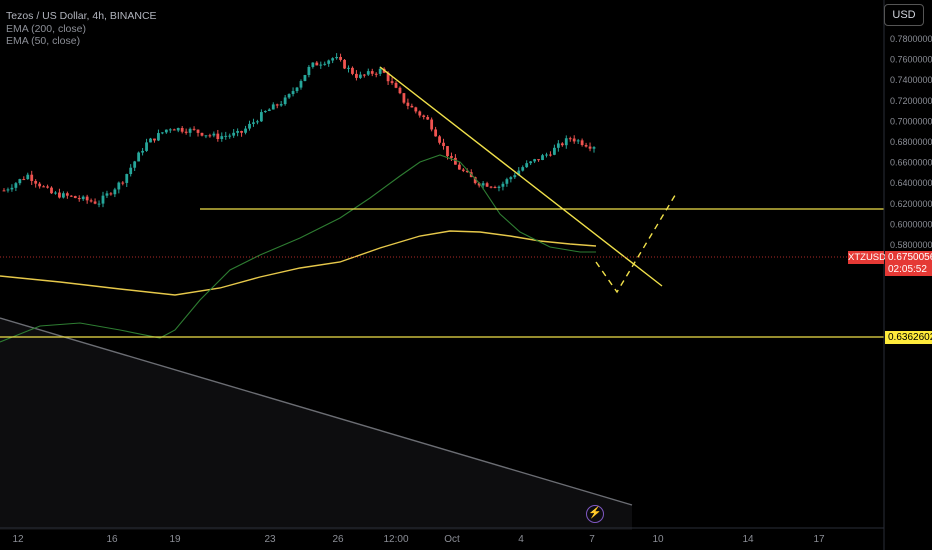 The image size is (932, 550). What do you see at coordinates (911, 101) in the screenshot?
I see `price-tick-label: 0.72000000` at bounding box center [911, 101].